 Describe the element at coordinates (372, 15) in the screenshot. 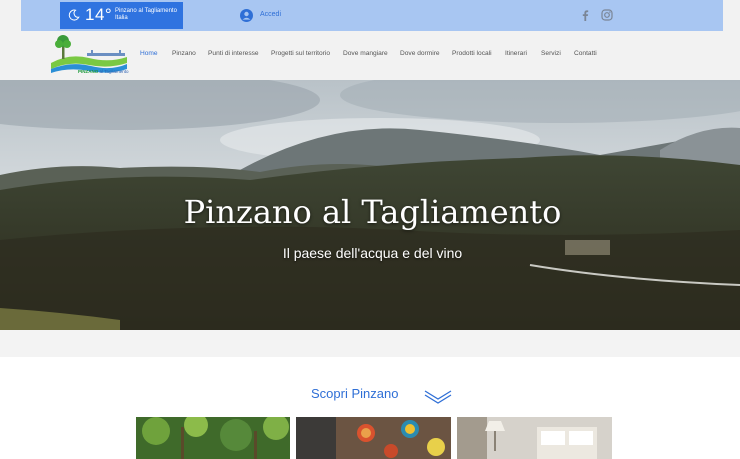

I see `top-bar: 14° Pinzano al Tagliamento Italia Accedi` at that location.